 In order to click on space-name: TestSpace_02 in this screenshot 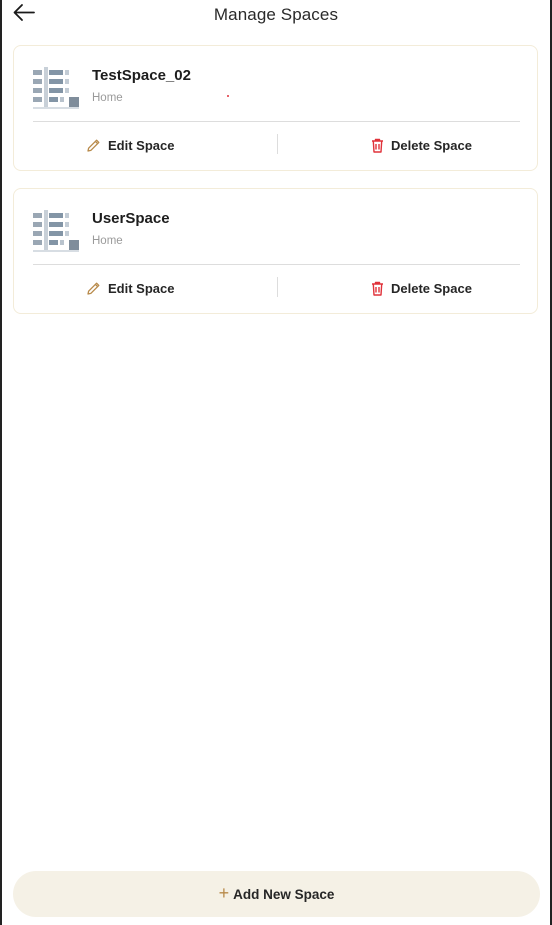, I will do `click(141, 75)`.